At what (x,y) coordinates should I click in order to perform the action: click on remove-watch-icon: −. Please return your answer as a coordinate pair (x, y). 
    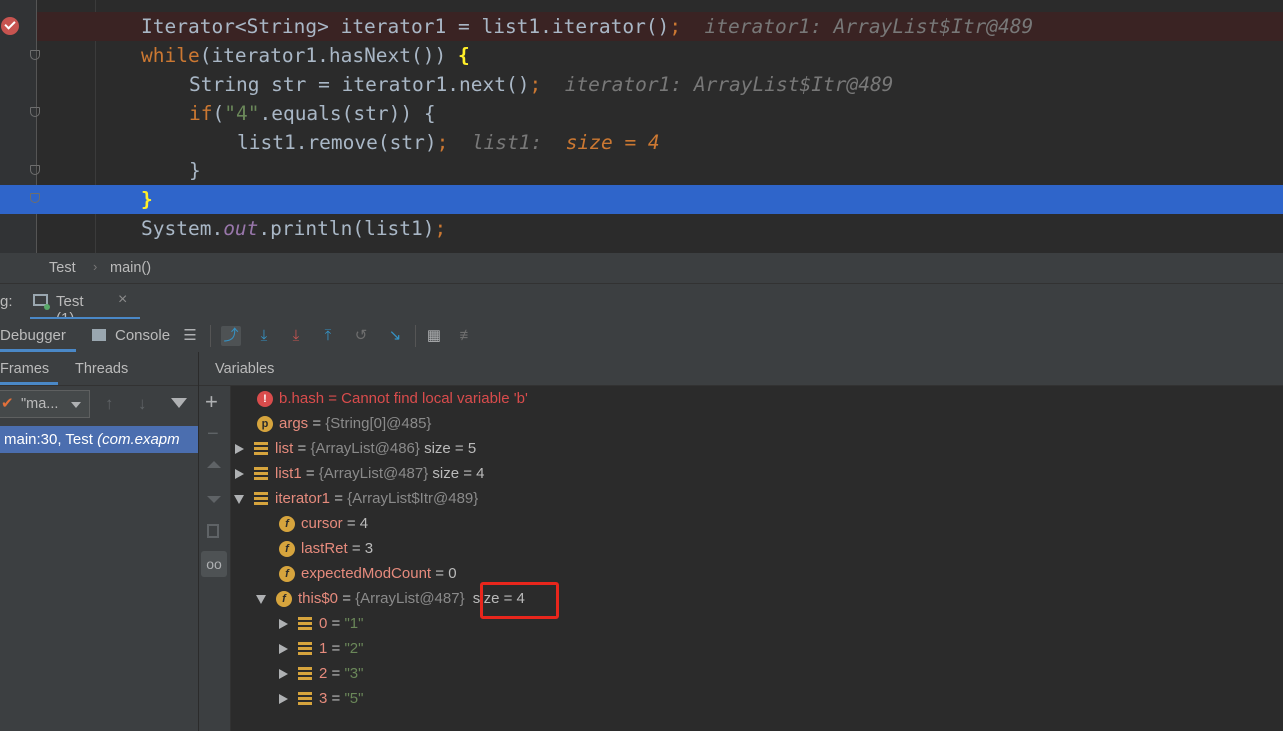
    Looking at the image, I should click on (213, 434).